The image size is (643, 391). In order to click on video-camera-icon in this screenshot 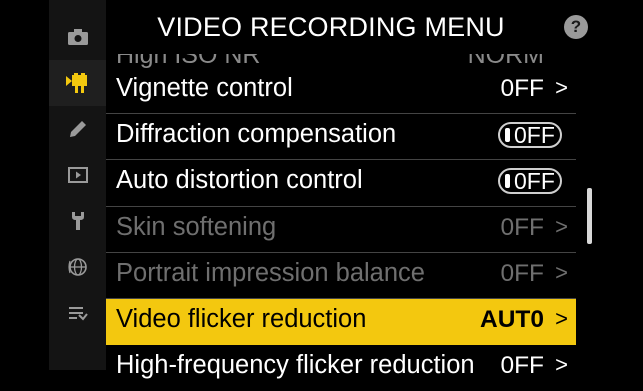, I will do `click(76, 83)`.